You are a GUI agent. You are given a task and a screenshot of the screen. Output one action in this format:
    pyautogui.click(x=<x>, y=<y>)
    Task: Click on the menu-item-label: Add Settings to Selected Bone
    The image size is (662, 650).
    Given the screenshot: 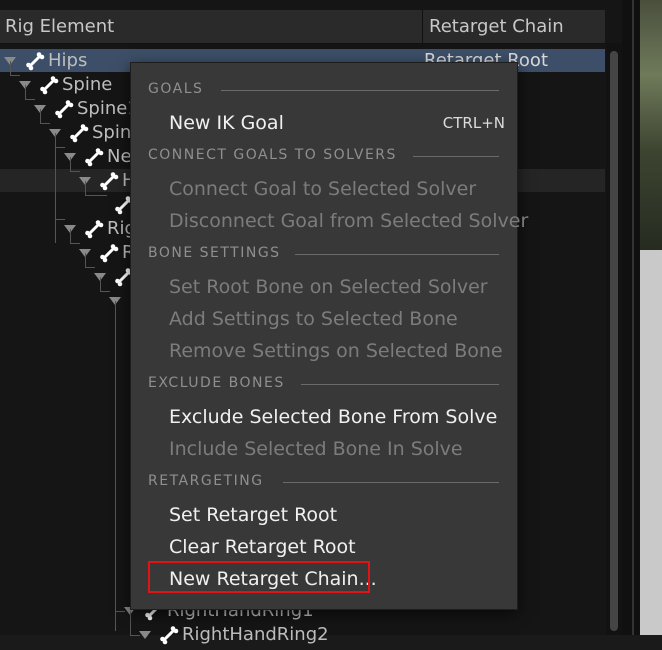 What is the action you would take?
    pyautogui.click(x=313, y=319)
    